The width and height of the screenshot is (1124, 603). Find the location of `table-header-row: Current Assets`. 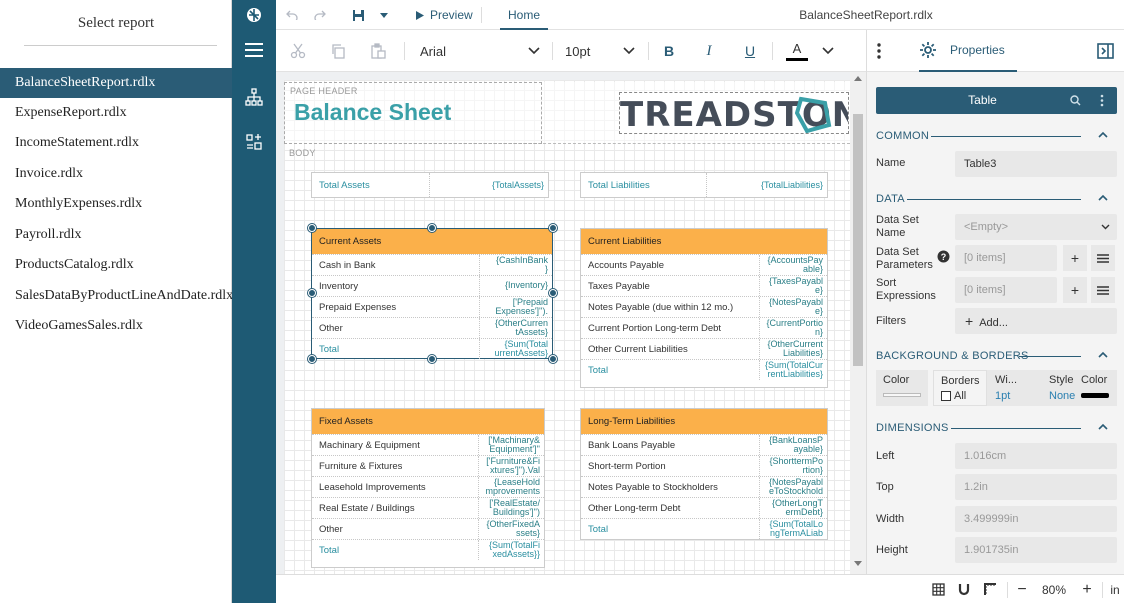

table-header-row: Current Assets is located at coordinates (432, 241).